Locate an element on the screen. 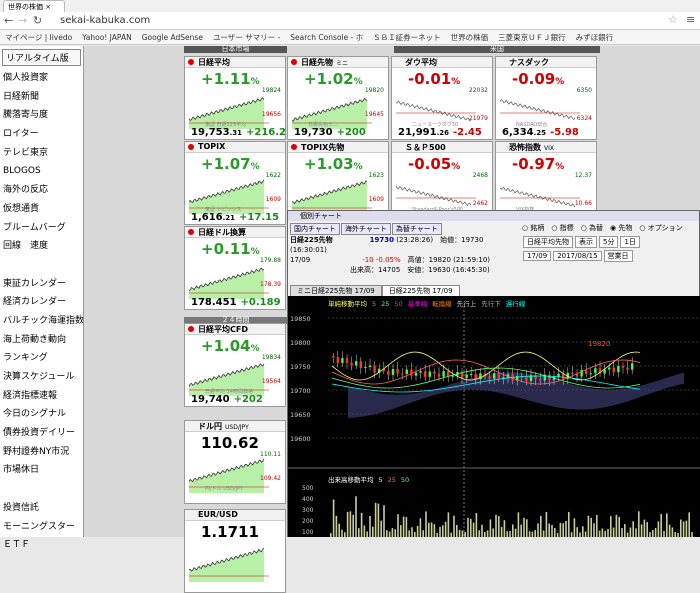  price-legend-item: 基準線 is located at coordinates (417, 304).